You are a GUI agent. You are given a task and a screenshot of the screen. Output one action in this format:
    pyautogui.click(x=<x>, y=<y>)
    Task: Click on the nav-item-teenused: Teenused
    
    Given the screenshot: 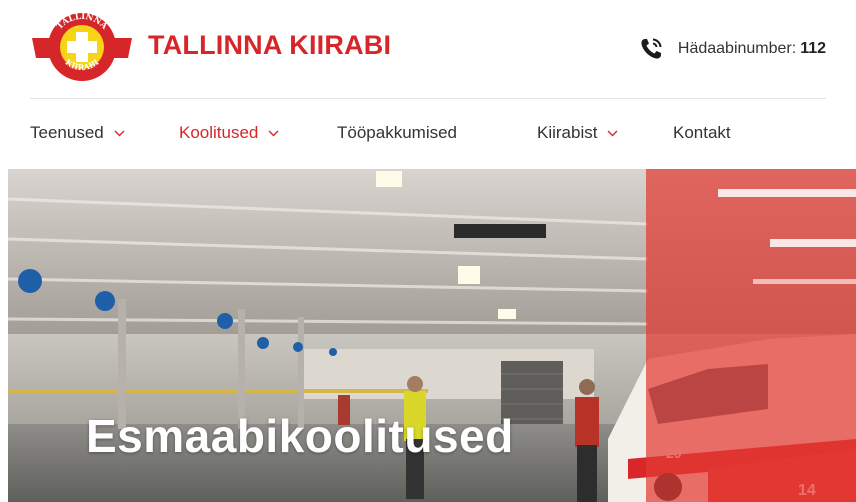 What is the action you would take?
    pyautogui.click(x=77, y=133)
    